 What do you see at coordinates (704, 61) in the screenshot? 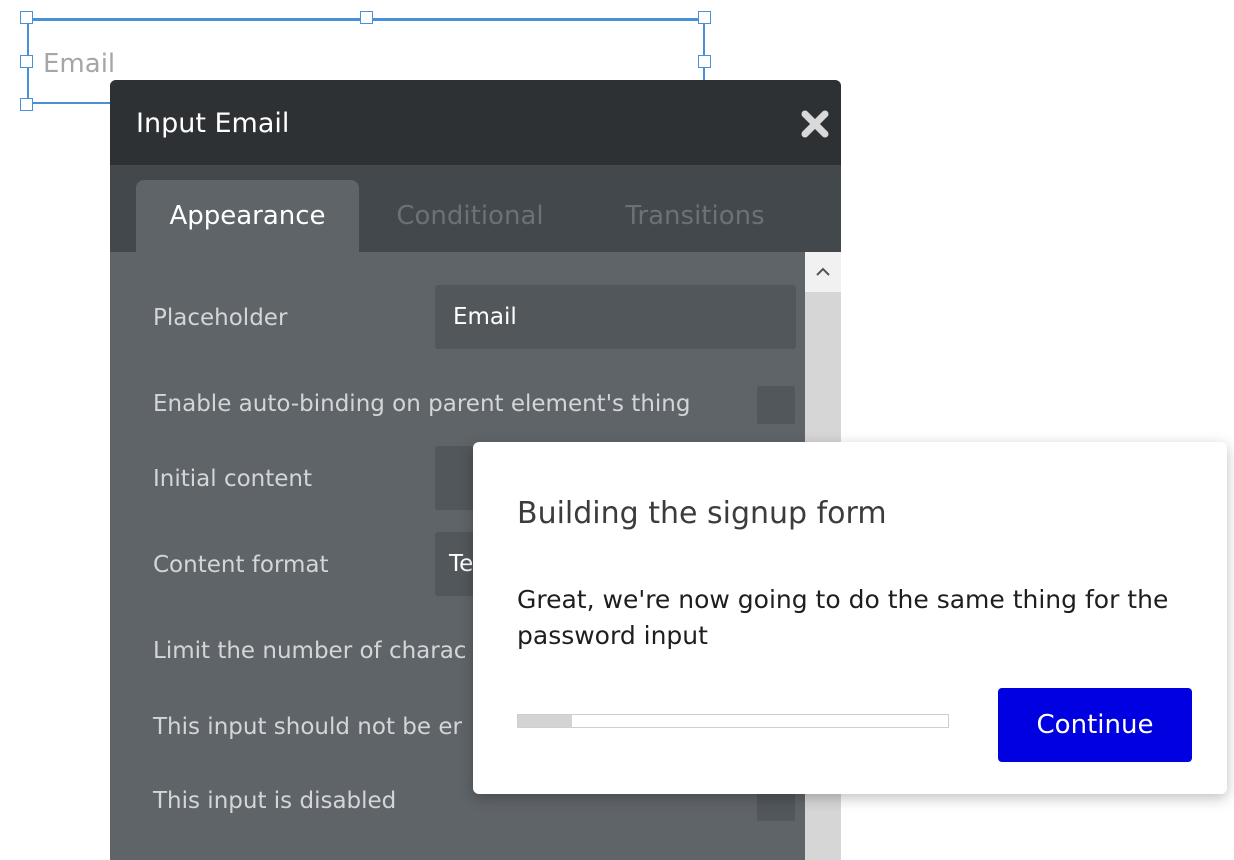
I see `resize-handle-middle-right` at bounding box center [704, 61].